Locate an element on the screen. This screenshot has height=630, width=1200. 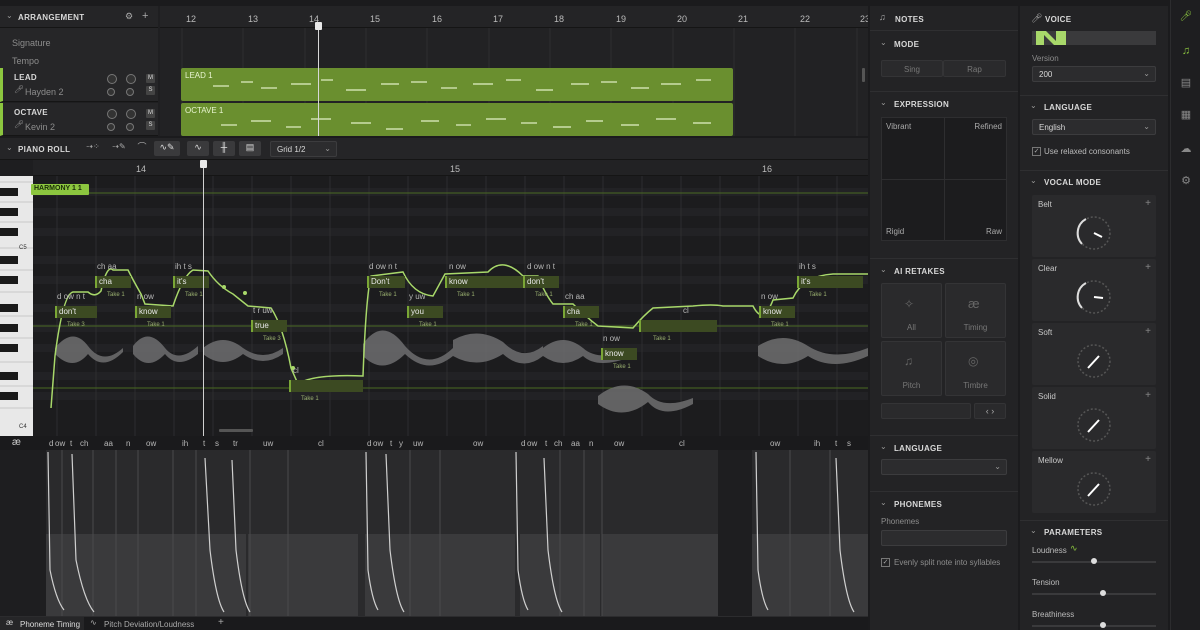
select-tool-icon: ⇢⁘ is located at coordinates (93, 149).